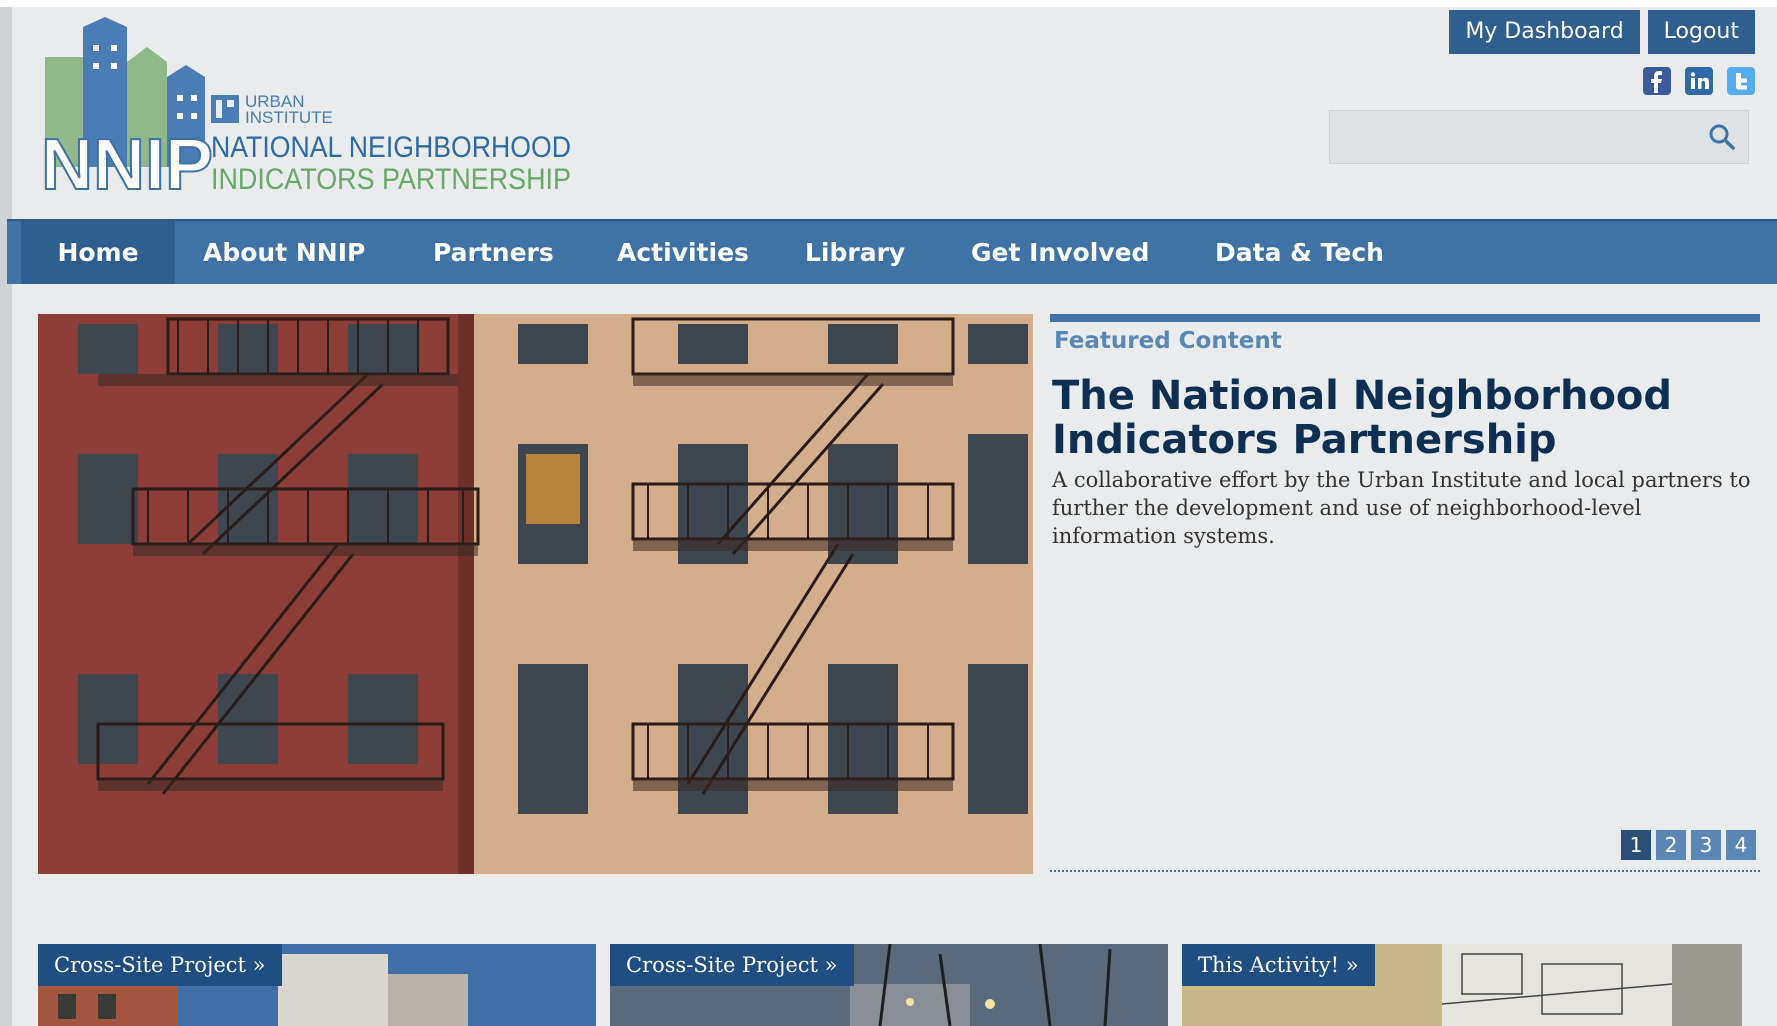 The width and height of the screenshot is (1777, 1026). What do you see at coordinates (1741, 845) in the screenshot?
I see `slide-page-4: 4` at bounding box center [1741, 845].